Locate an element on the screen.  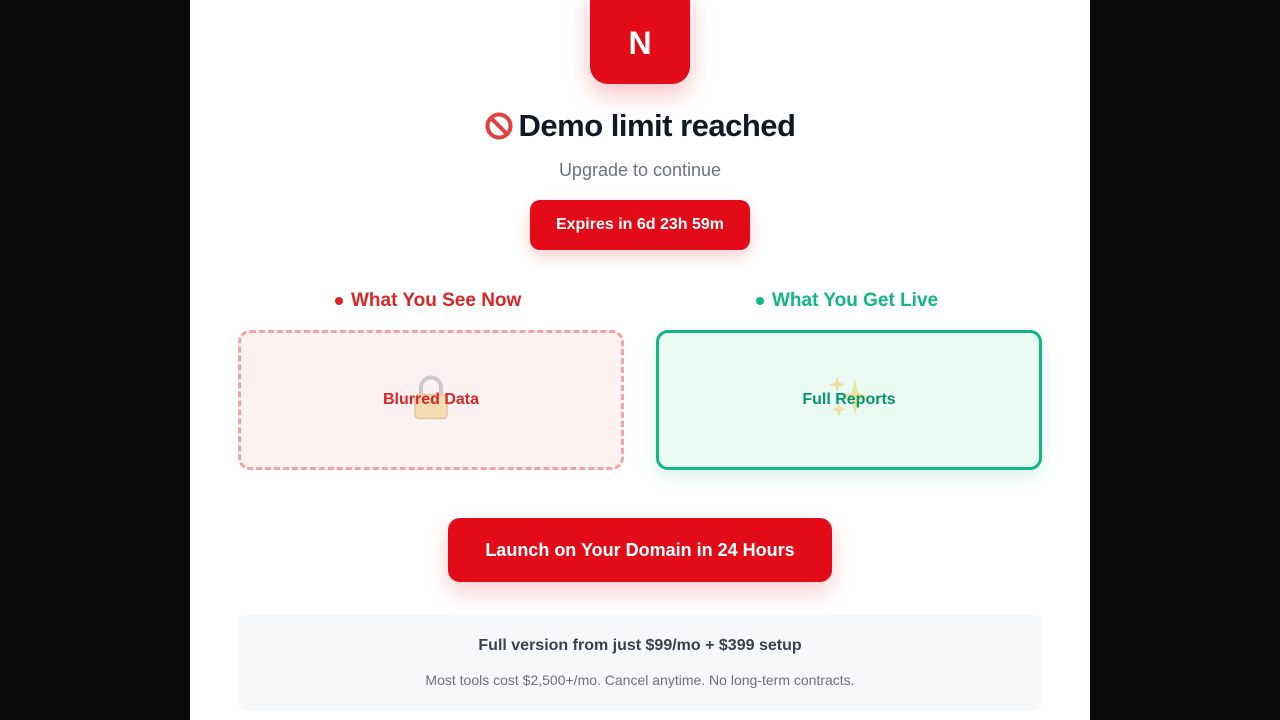
now-heading-text: What You See Now is located at coordinates (436, 300).